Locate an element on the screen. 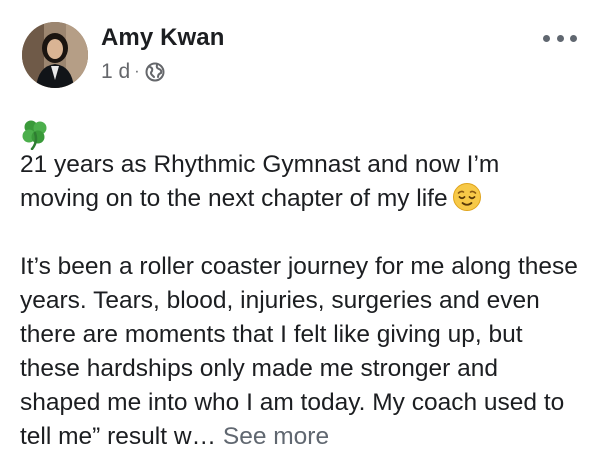  relieved-face-icon is located at coordinates (467, 197).